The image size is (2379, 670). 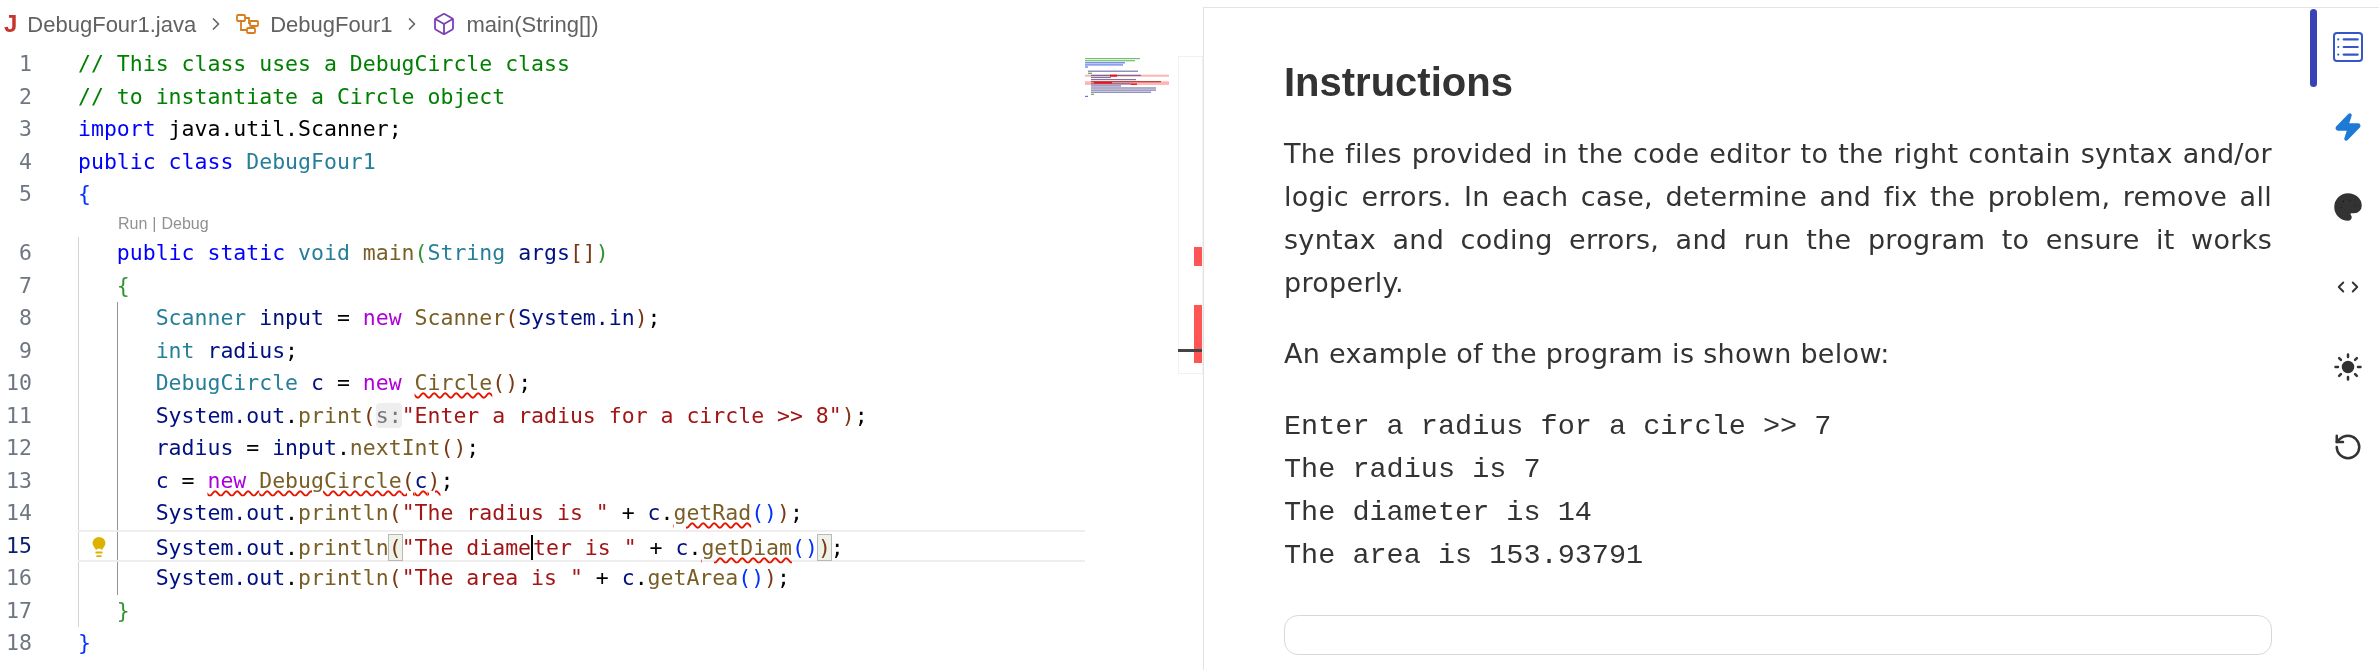 What do you see at coordinates (2348, 207) in the screenshot?
I see `palette-icon` at bounding box center [2348, 207].